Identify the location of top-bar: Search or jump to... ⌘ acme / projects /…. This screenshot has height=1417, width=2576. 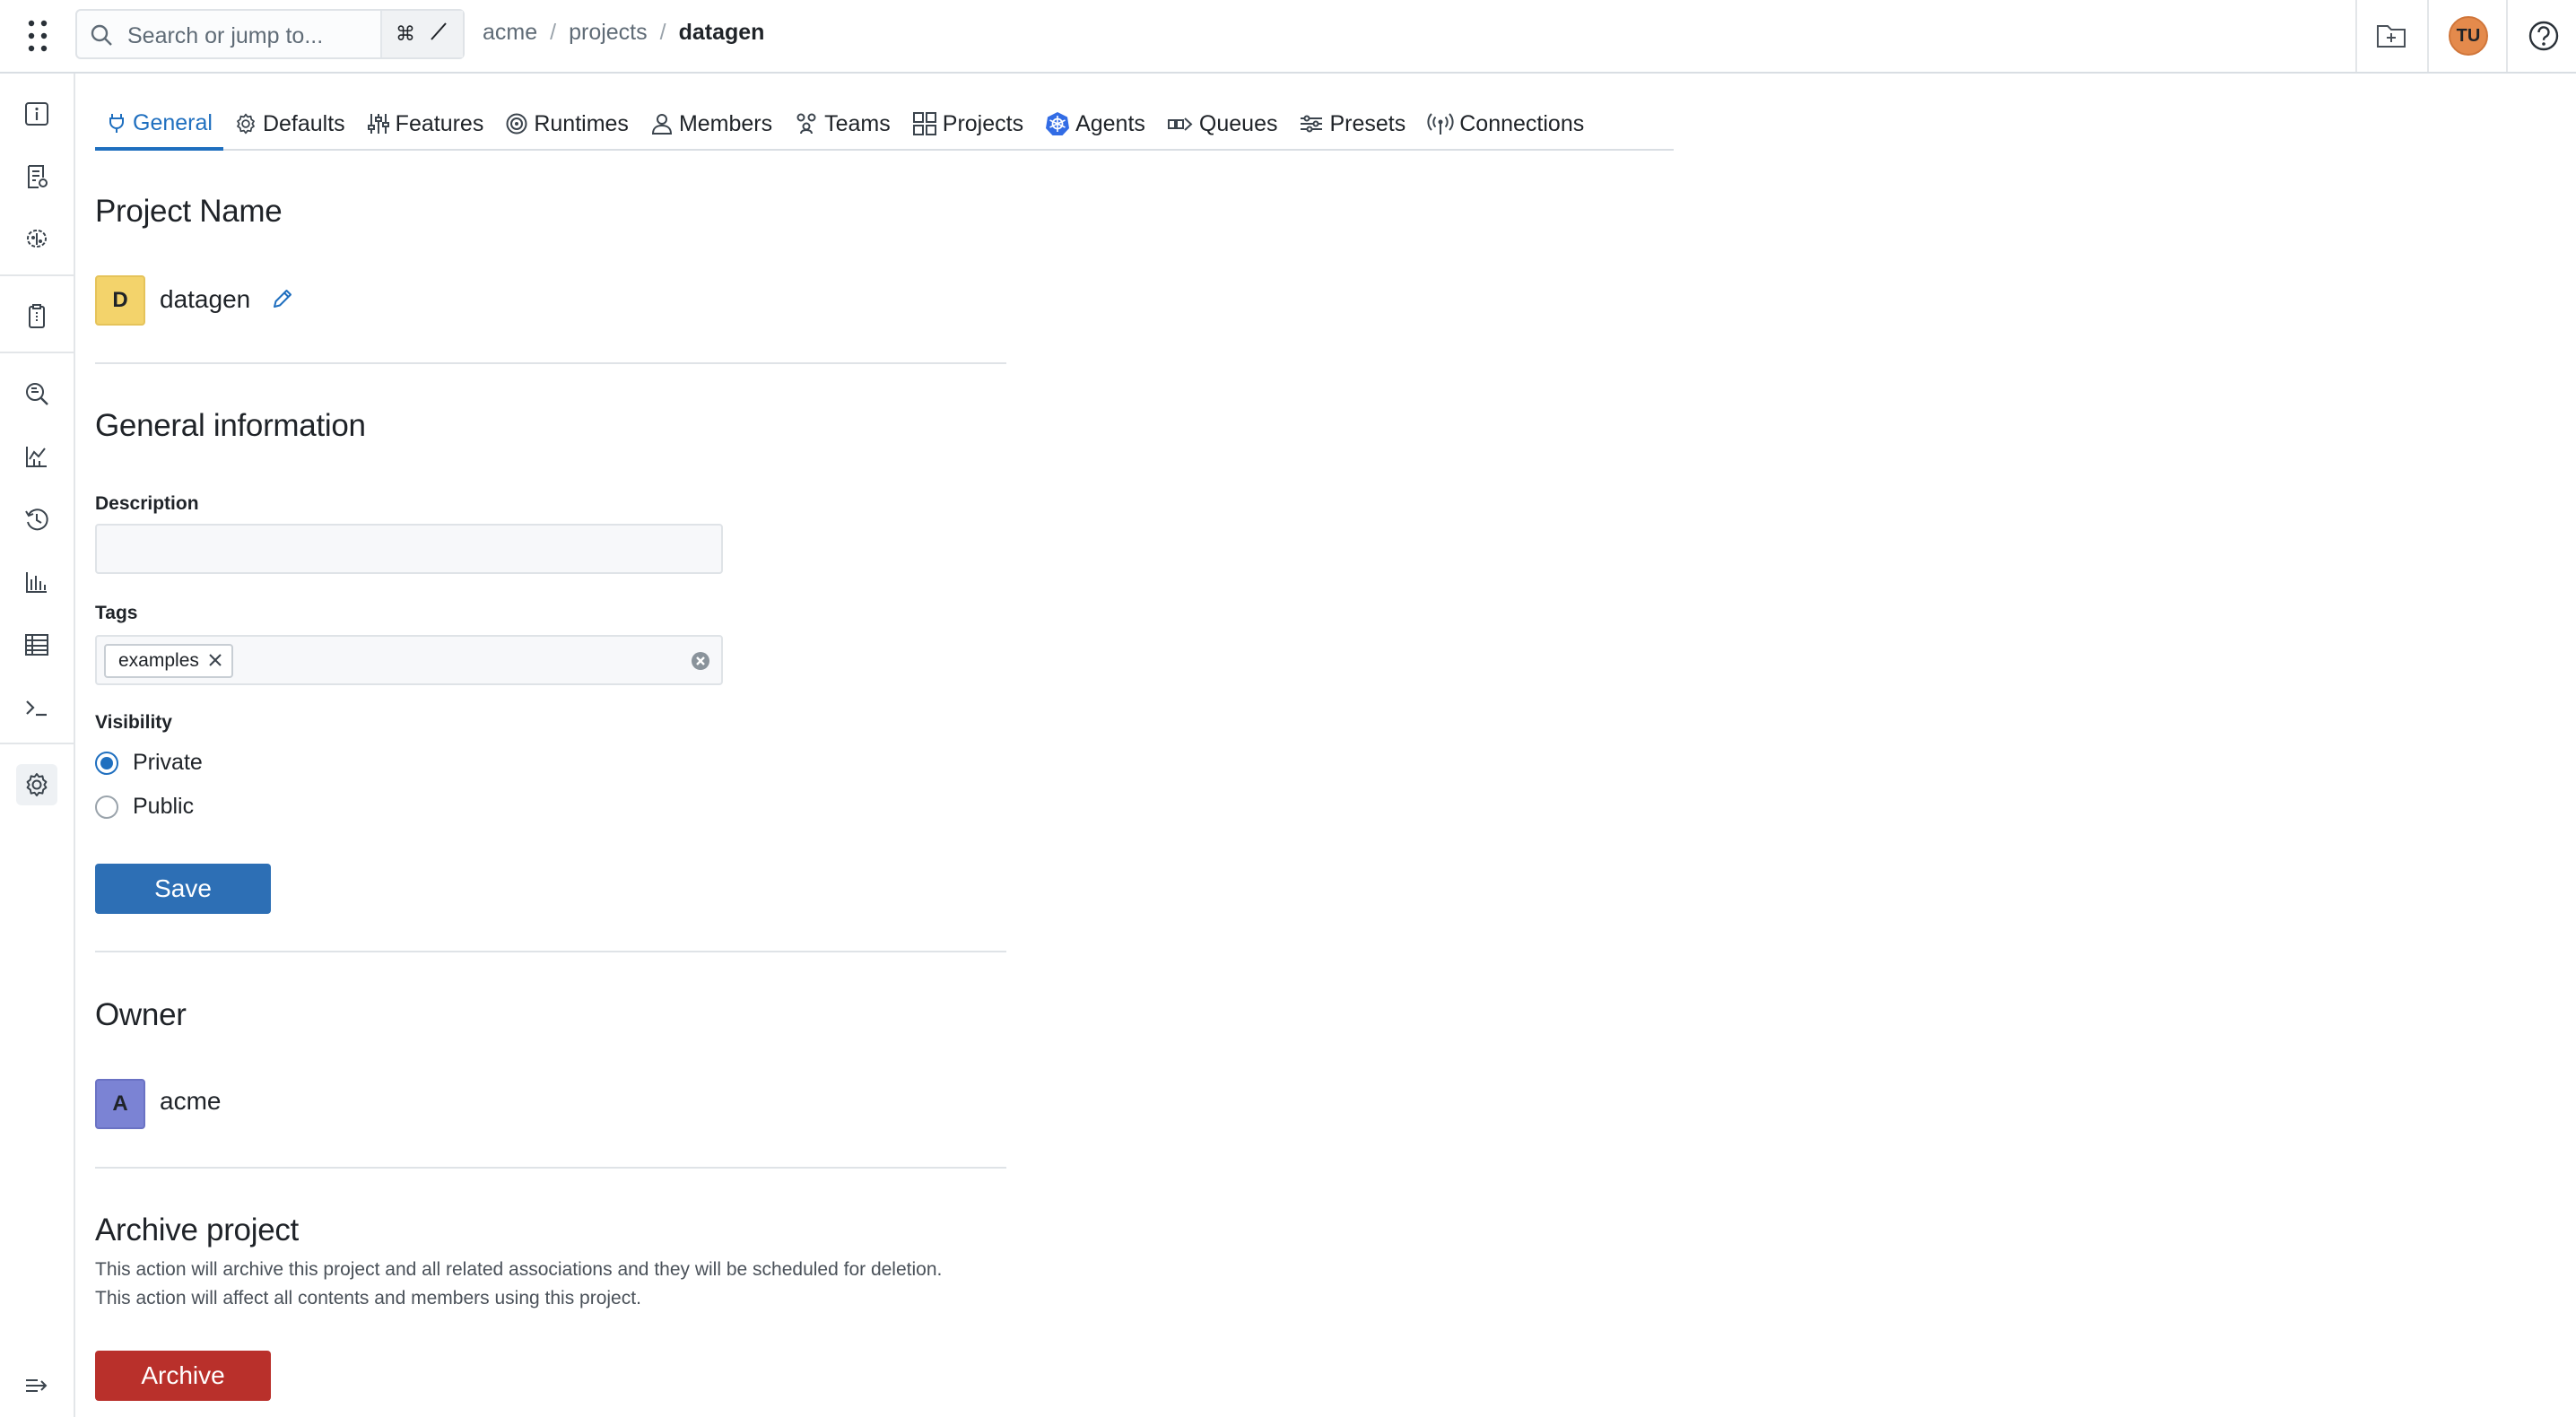
(1288, 37).